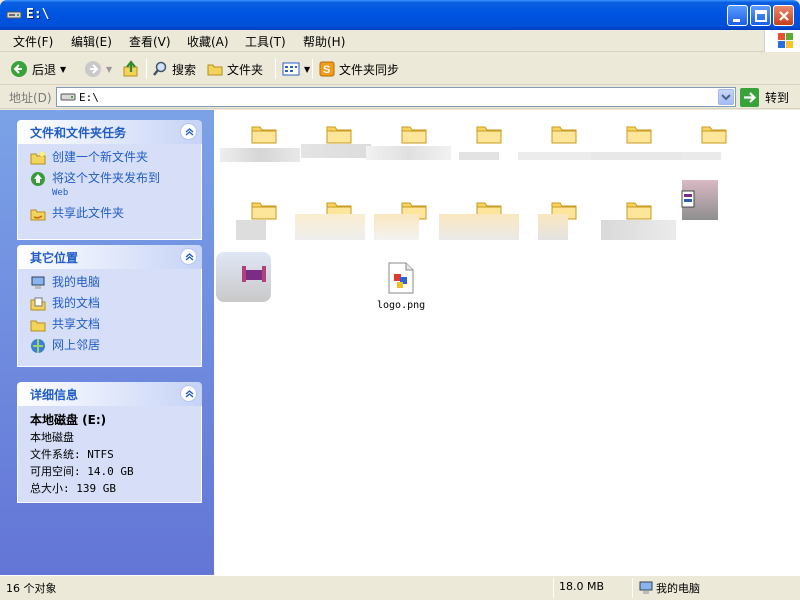  What do you see at coordinates (88, 213) in the screenshot?
I see `task-share-folder-label: 共享此文件夹` at bounding box center [88, 213].